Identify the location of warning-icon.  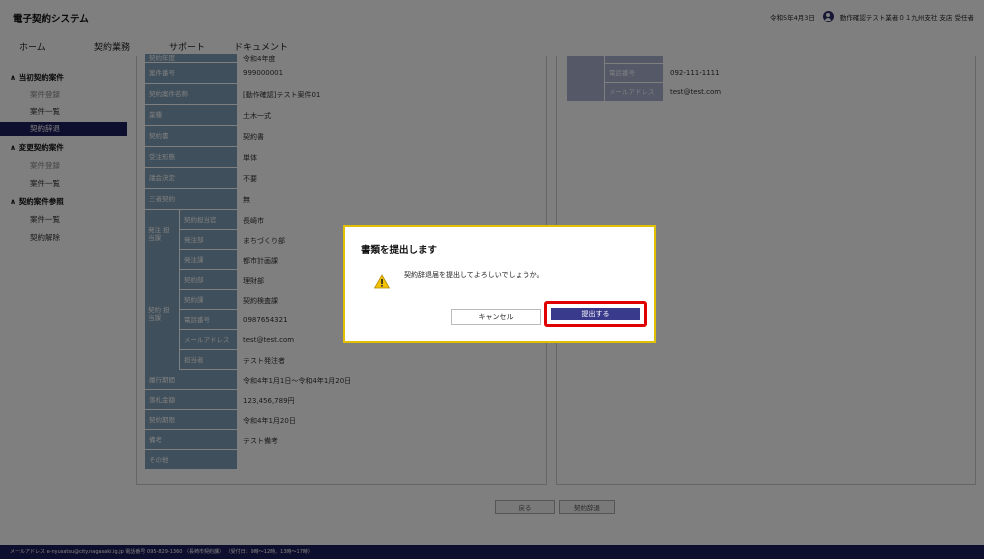
(382, 281).